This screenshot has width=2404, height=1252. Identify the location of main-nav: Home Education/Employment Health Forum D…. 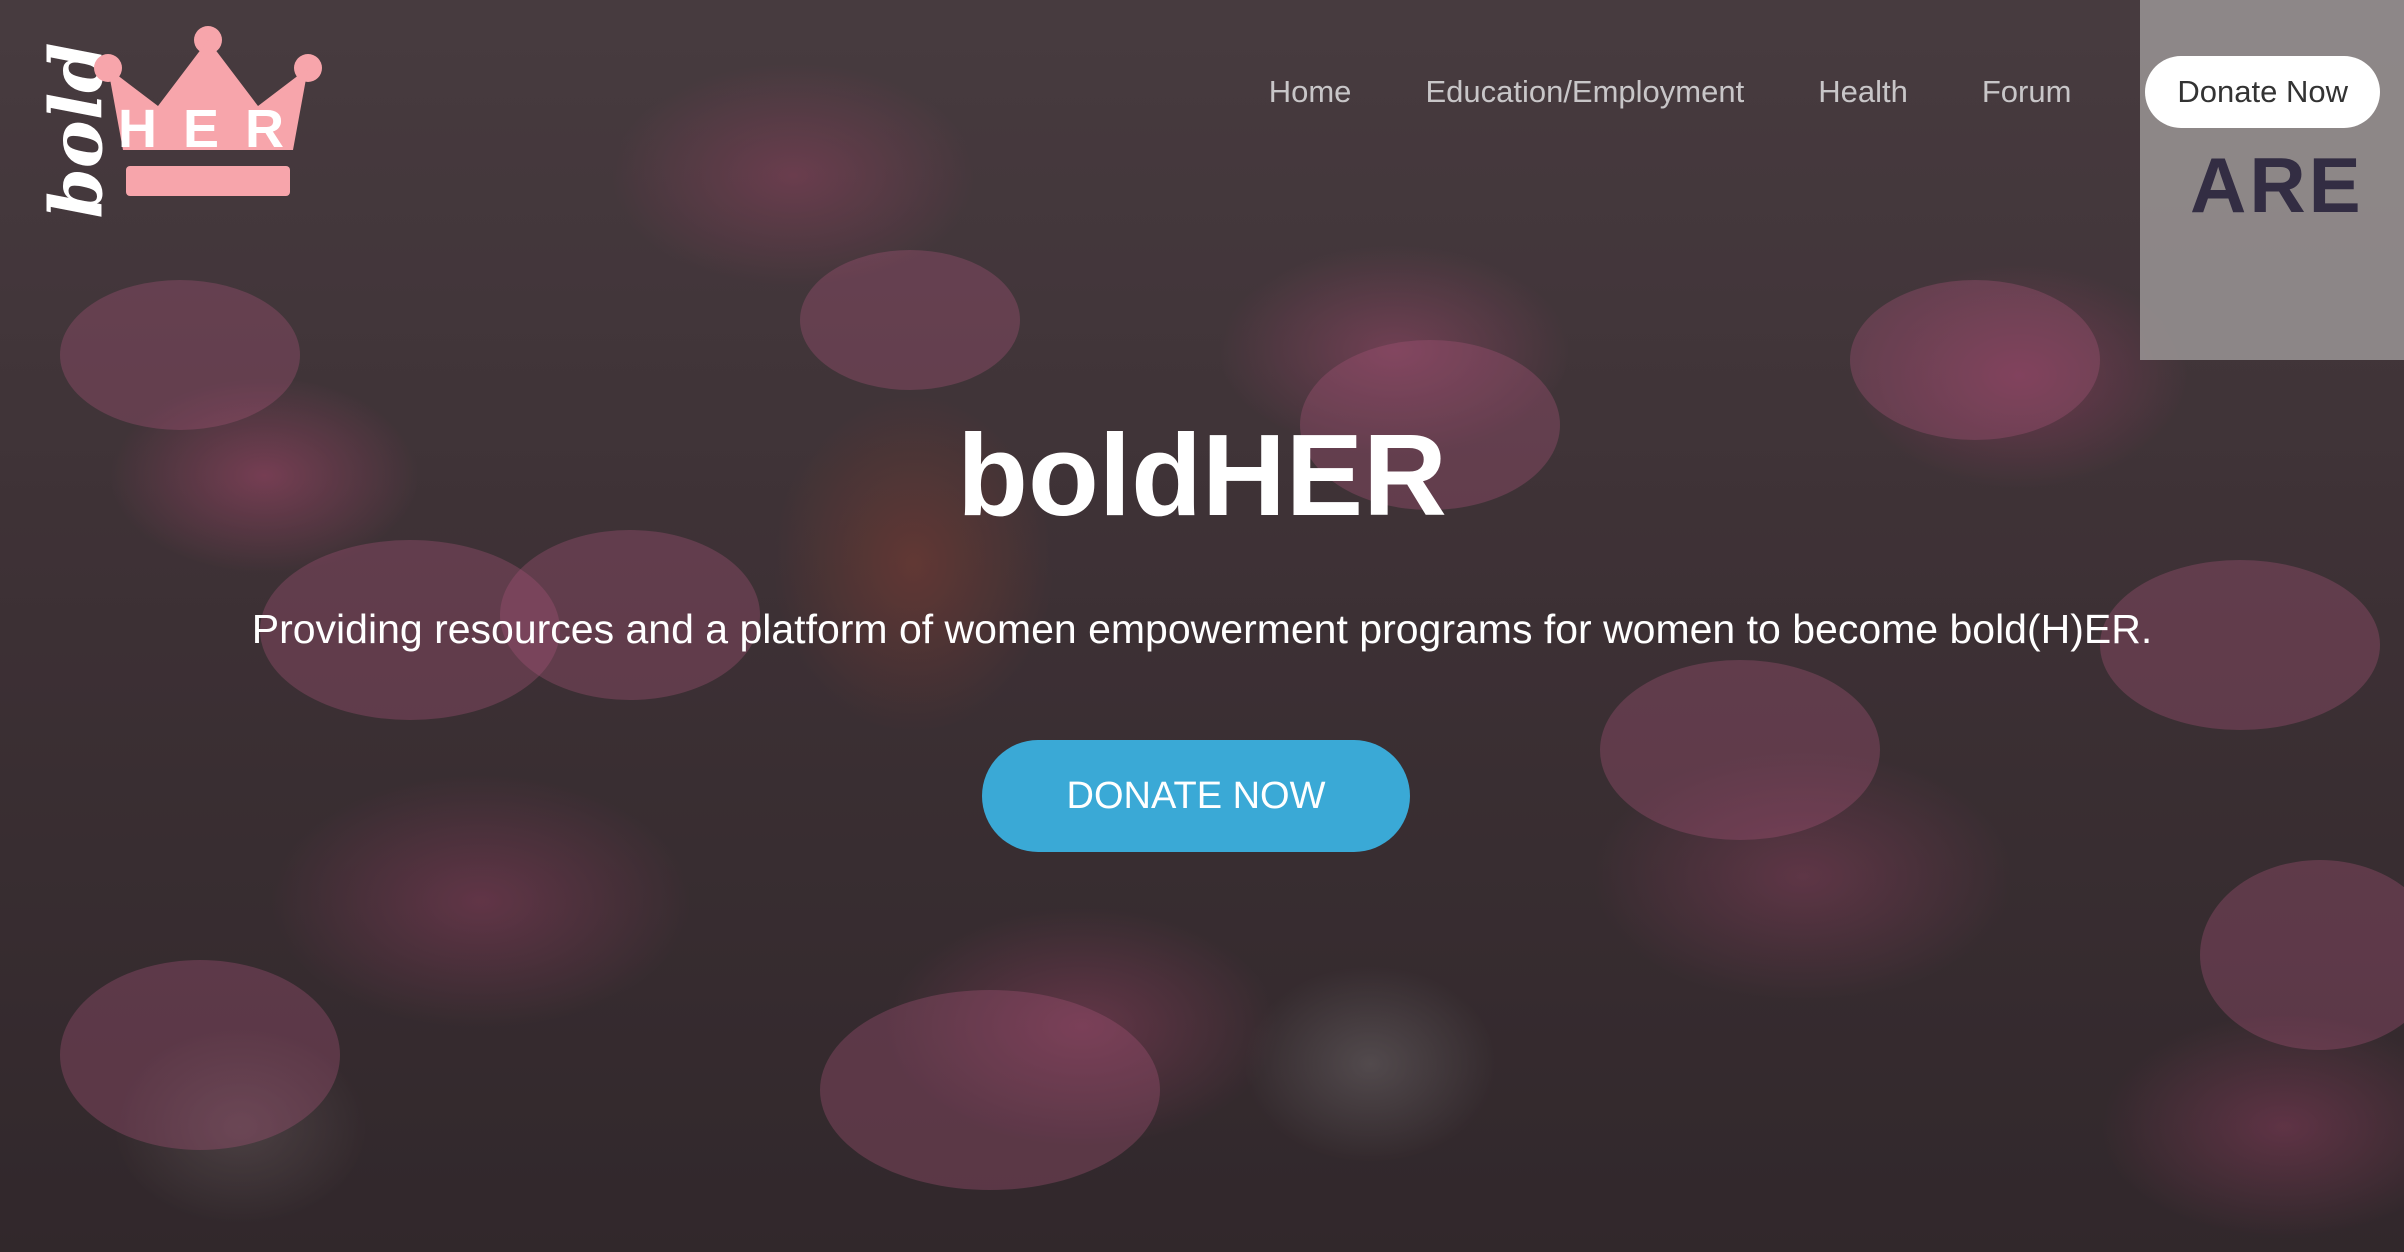
(1824, 92).